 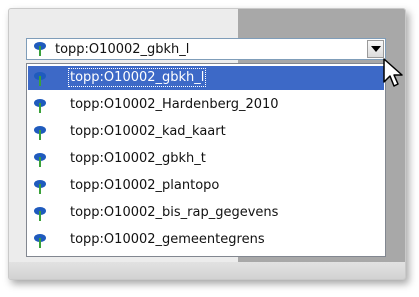 I want to click on list-item-label: topp:O10002_bis_rap_gegevens, so click(x=174, y=212).